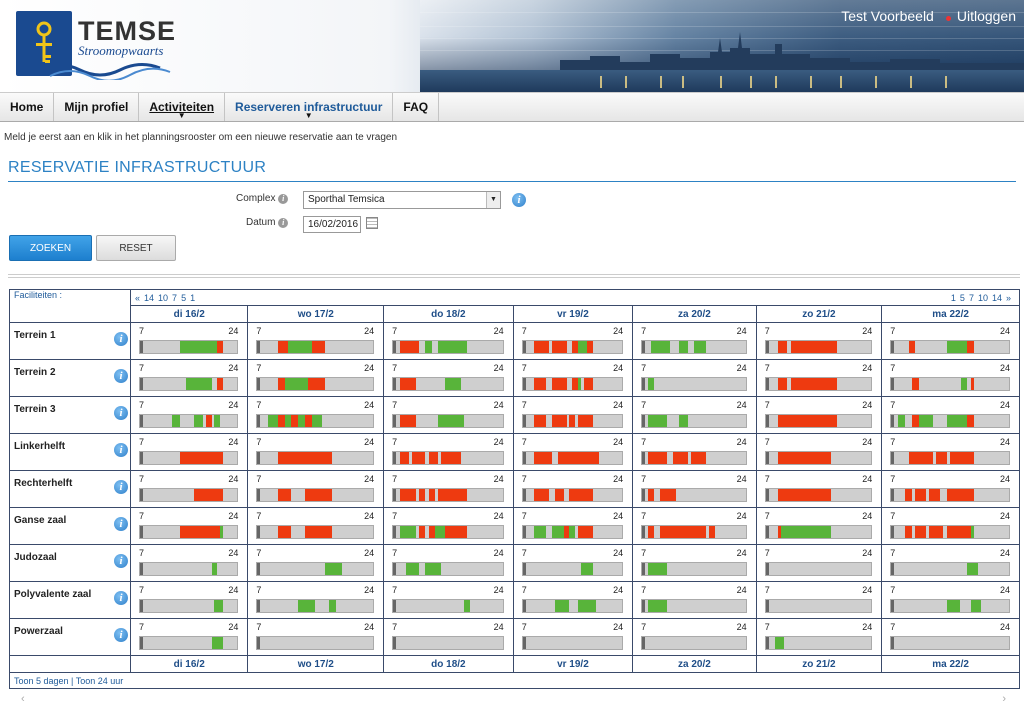 This screenshot has width=1024, height=709. I want to click on info-icon: i, so click(283, 199).